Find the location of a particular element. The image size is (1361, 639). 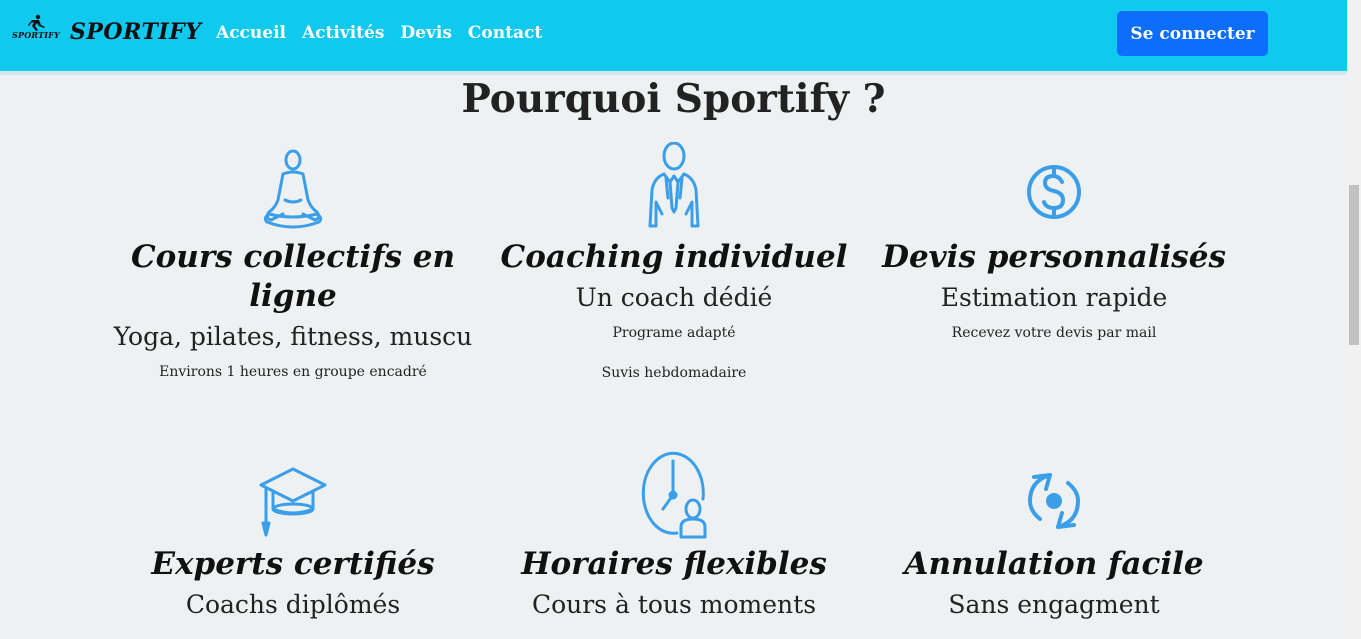

feature-subtitle: Estimation rapide is located at coordinates (1054, 297).